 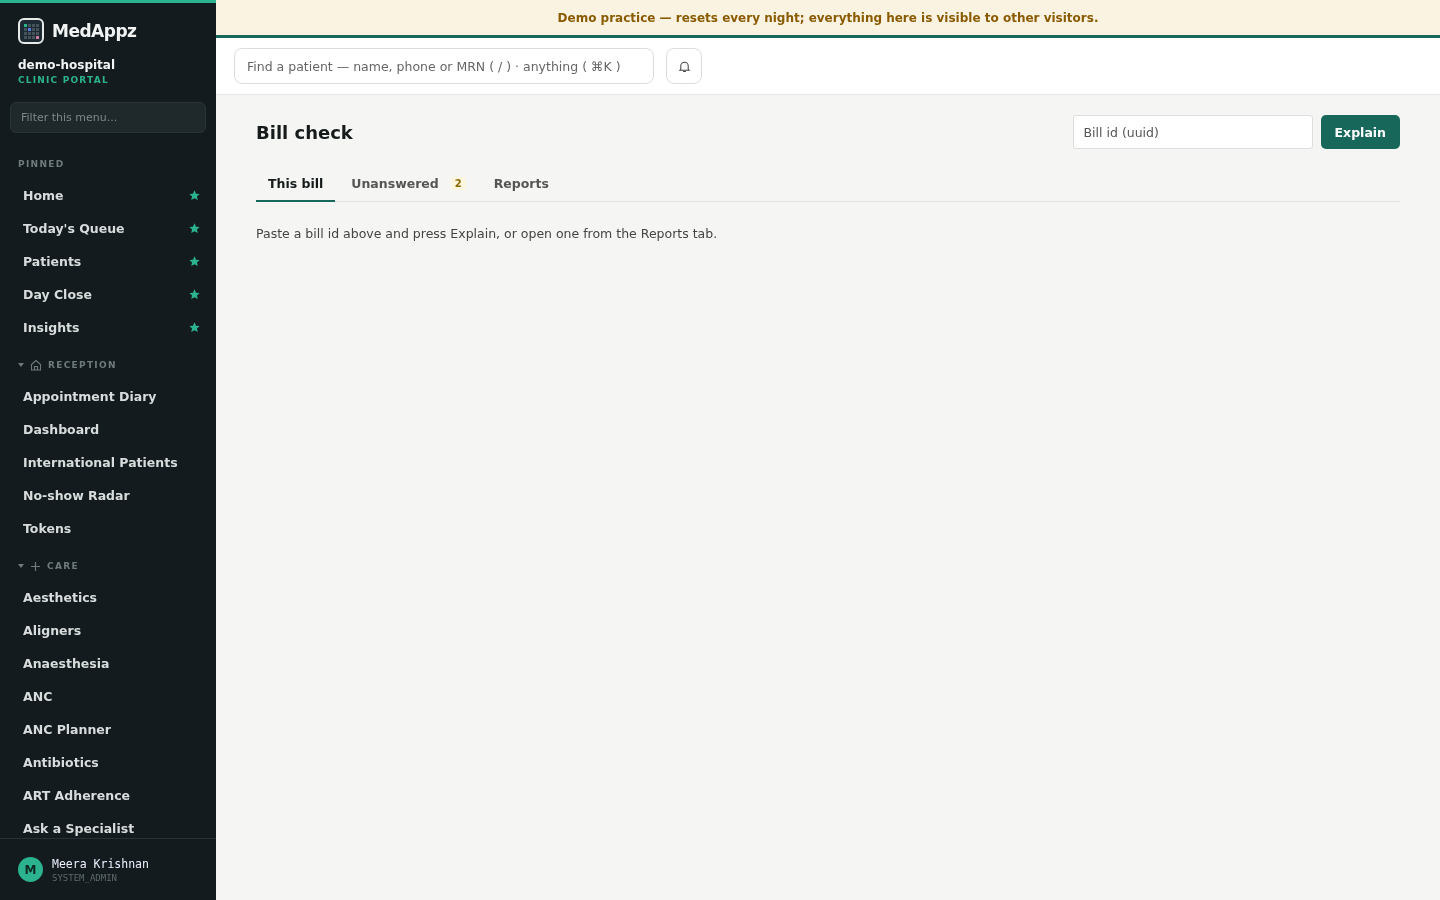 I want to click on nav-item: No-show Radar, so click(x=108, y=495).